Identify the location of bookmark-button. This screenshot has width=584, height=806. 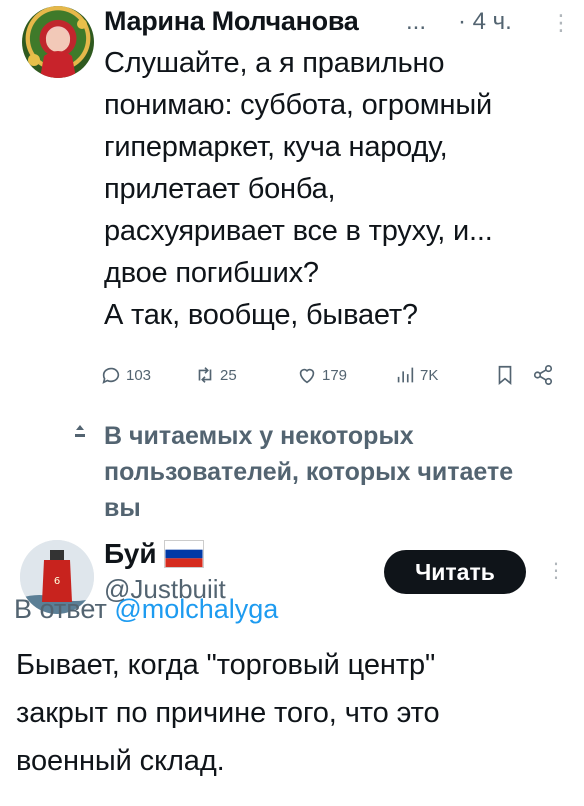
(505, 375).